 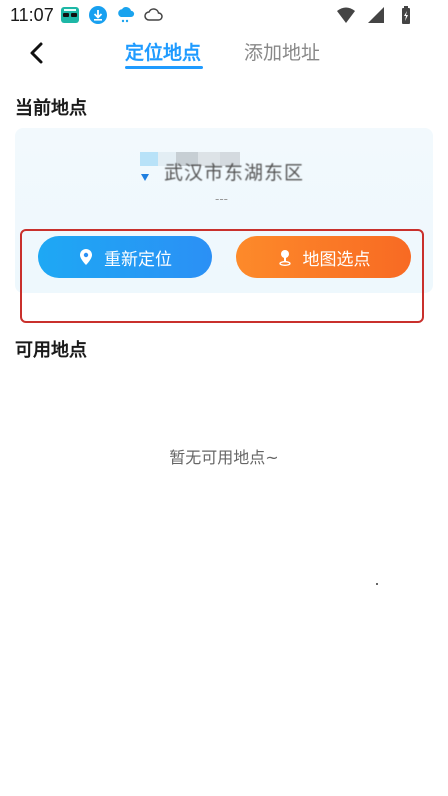 I want to click on status-time: 11:07, so click(x=32, y=15).